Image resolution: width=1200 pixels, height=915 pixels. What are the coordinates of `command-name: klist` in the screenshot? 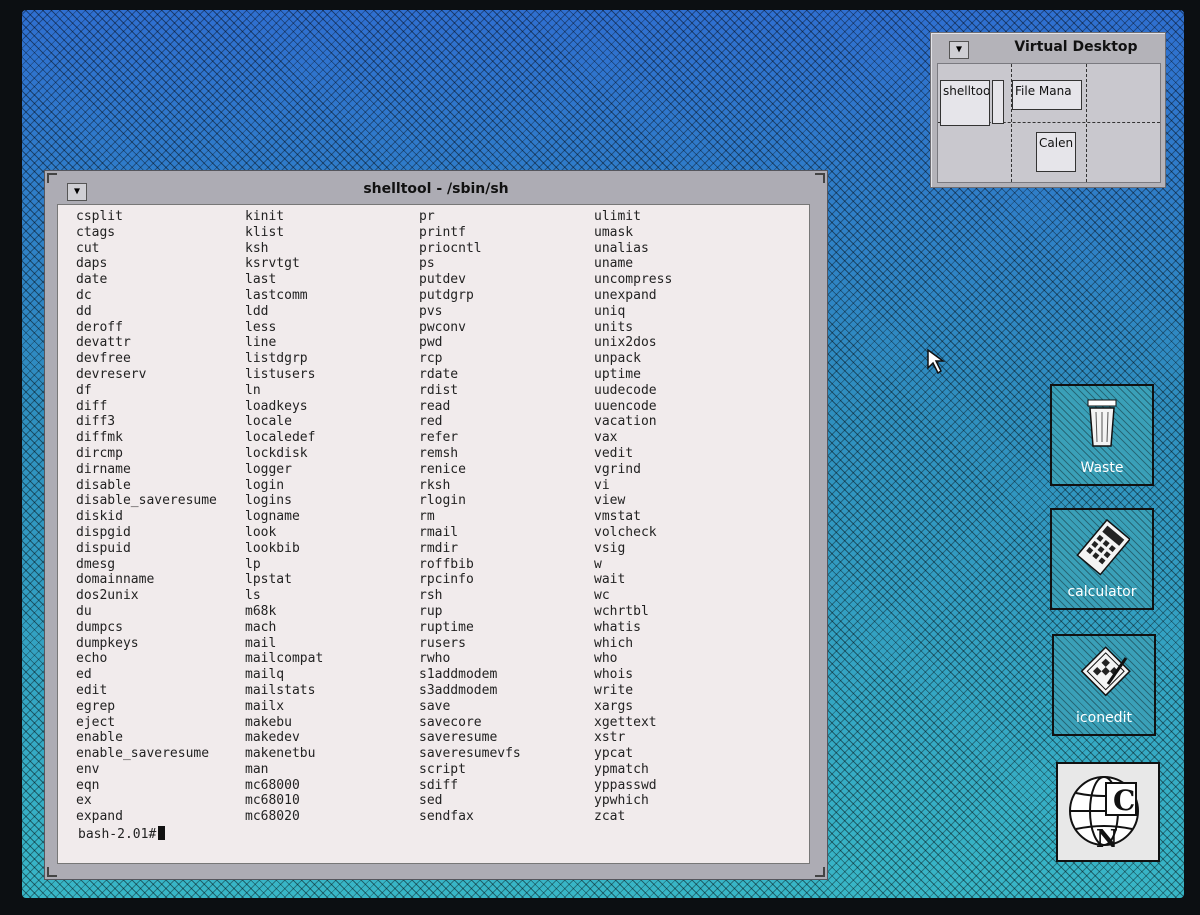 It's located at (265, 232).